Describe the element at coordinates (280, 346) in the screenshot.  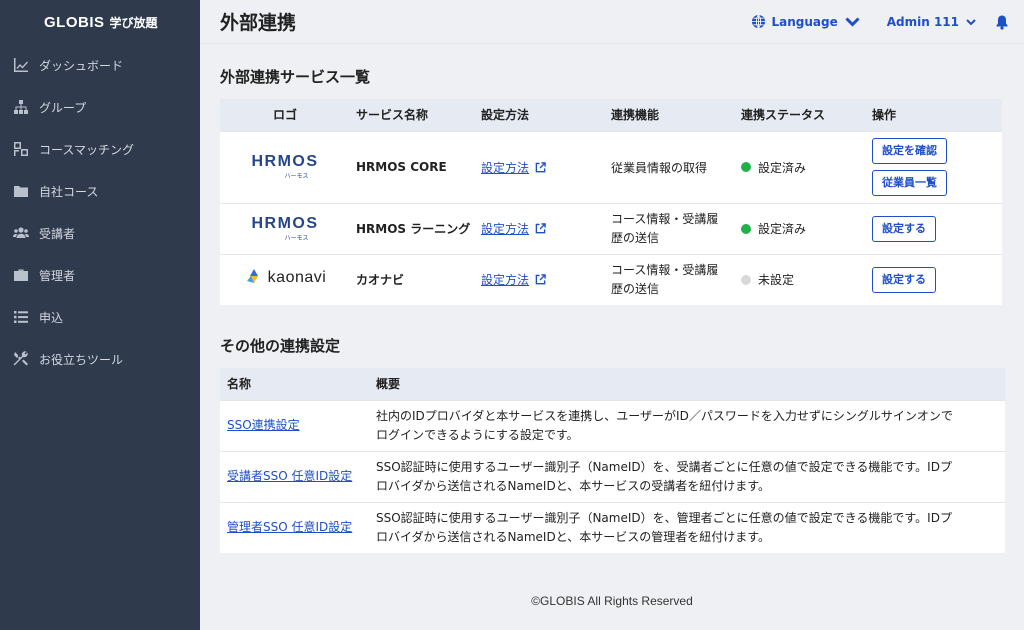
I see `other-section-title: その他の連携設定` at that location.